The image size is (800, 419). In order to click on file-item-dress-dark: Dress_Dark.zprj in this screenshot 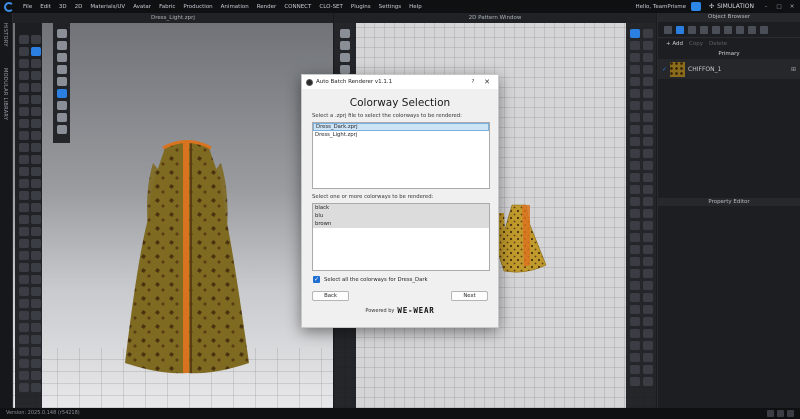, I will do `click(401, 127)`.